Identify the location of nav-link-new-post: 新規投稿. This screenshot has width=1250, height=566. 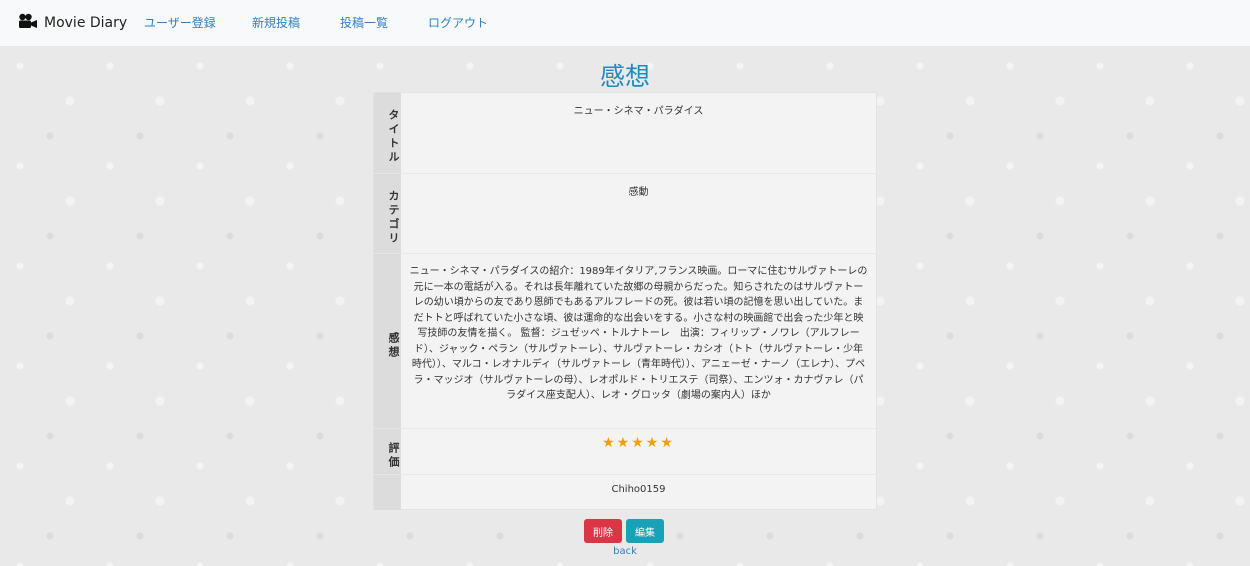
(276, 22).